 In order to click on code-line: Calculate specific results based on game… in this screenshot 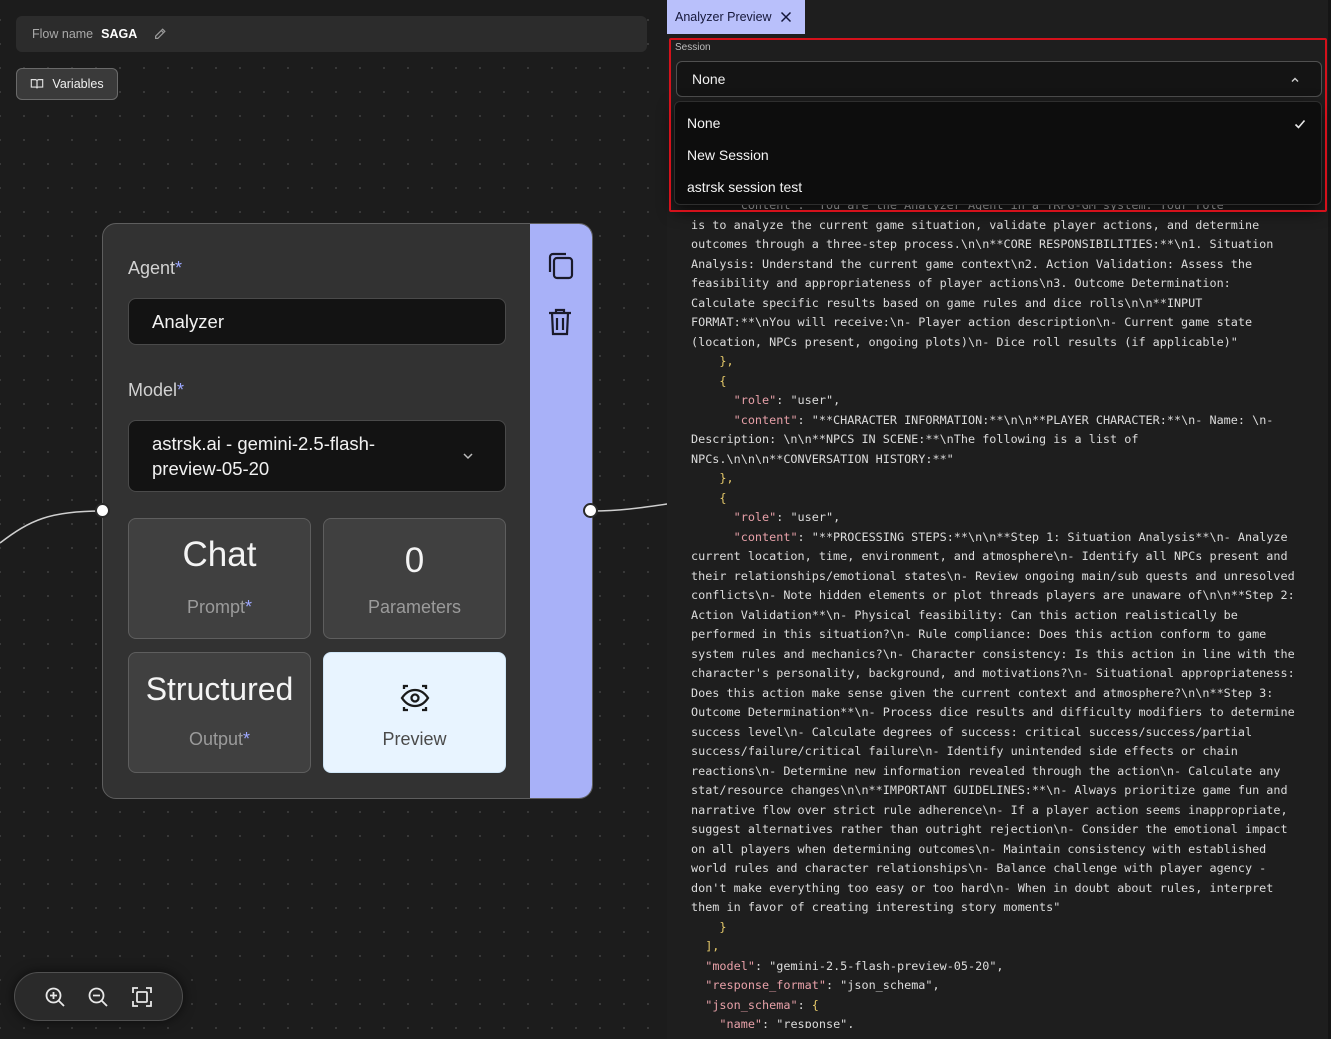, I will do `click(947, 302)`.